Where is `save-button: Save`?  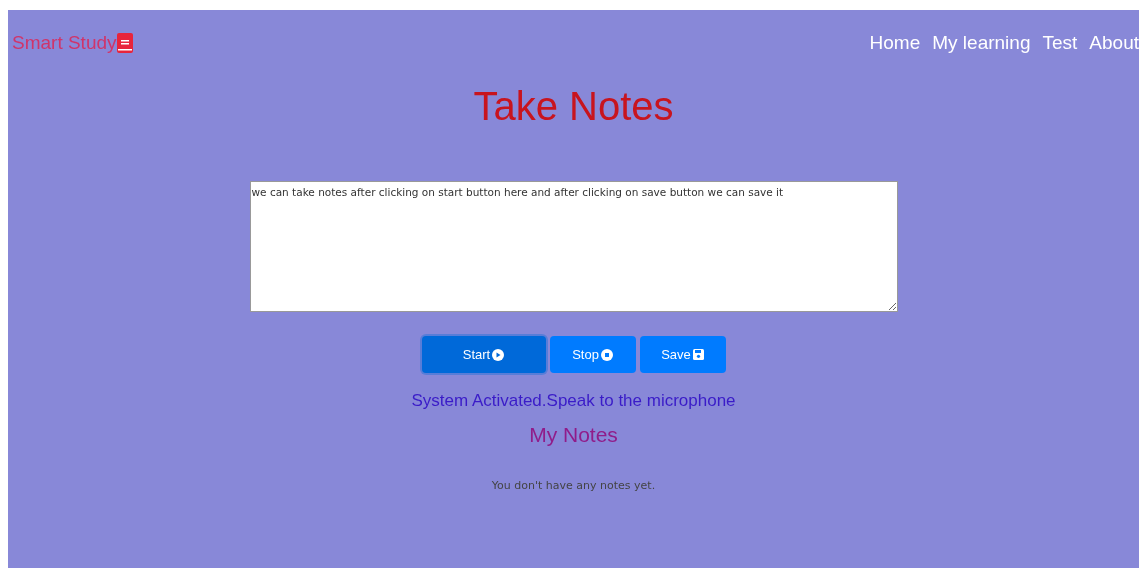
save-button: Save is located at coordinates (682, 354).